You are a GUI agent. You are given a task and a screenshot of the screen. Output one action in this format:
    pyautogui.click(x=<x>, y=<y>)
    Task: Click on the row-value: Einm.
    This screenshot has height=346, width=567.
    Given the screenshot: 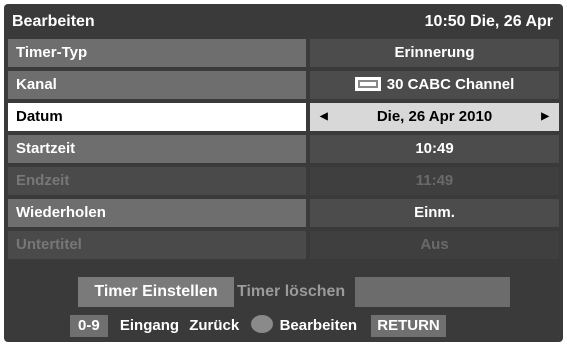 What is the action you would take?
    pyautogui.click(x=434, y=213)
    